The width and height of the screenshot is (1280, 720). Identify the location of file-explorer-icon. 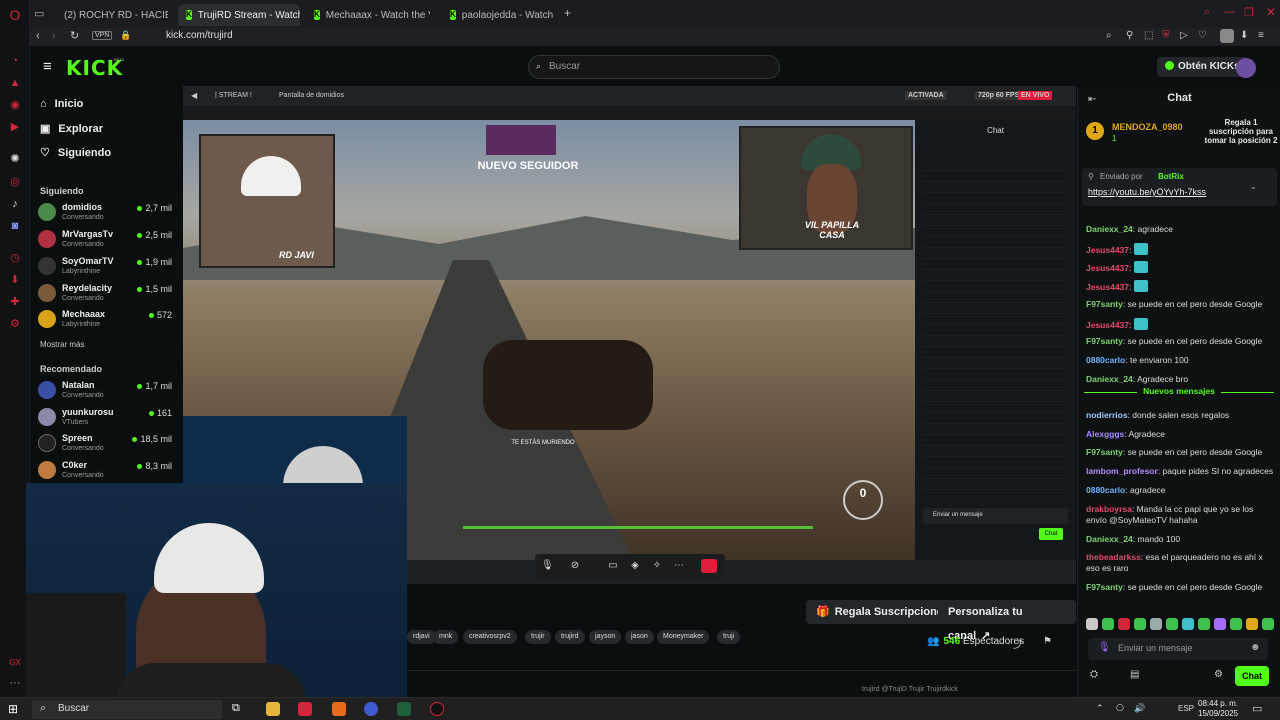
(273, 709).